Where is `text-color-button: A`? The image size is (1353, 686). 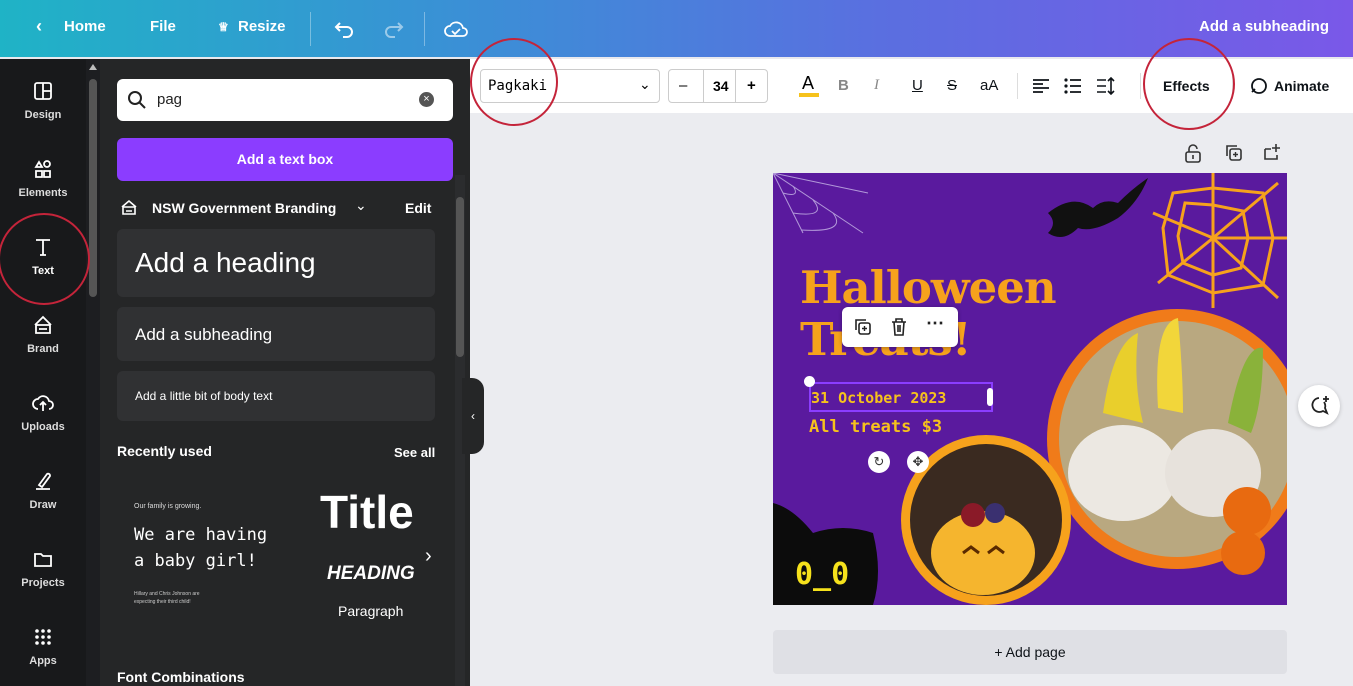 text-color-button: A is located at coordinates (810, 86).